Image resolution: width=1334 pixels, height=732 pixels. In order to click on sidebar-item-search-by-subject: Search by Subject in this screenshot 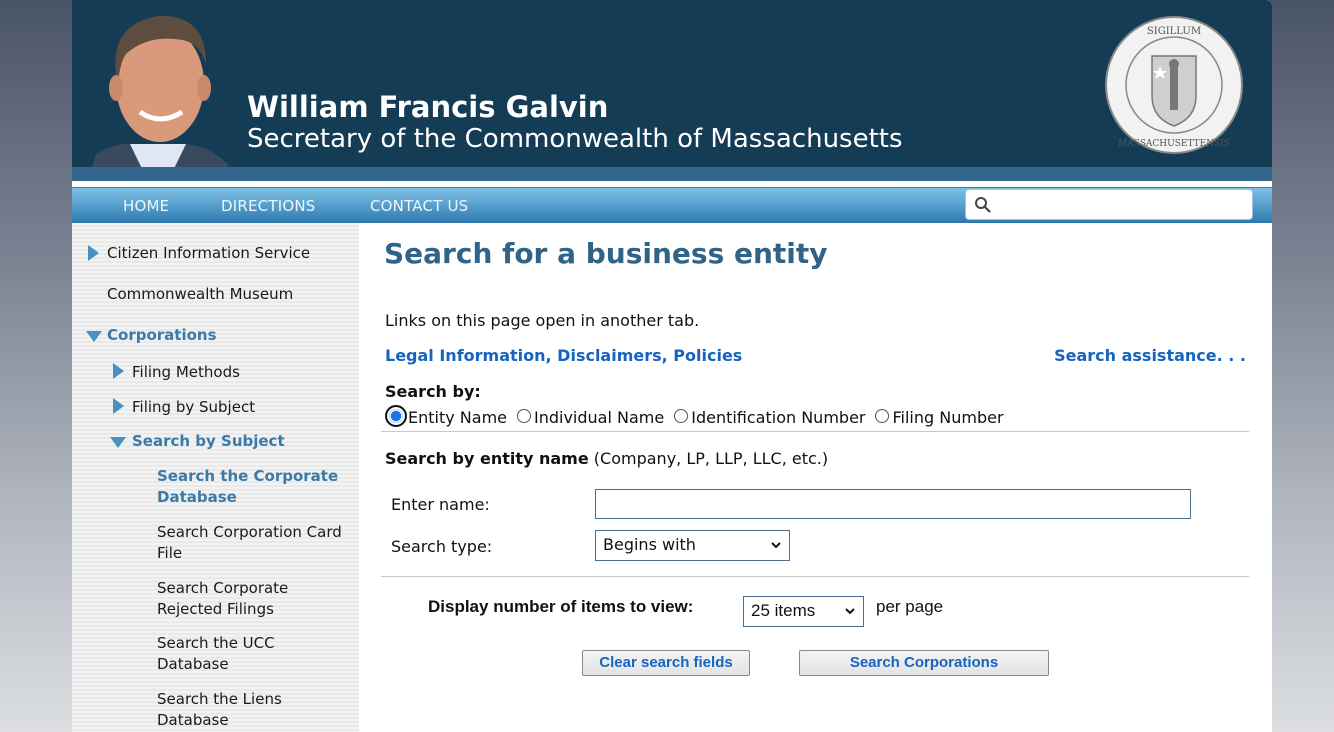, I will do `click(208, 441)`.